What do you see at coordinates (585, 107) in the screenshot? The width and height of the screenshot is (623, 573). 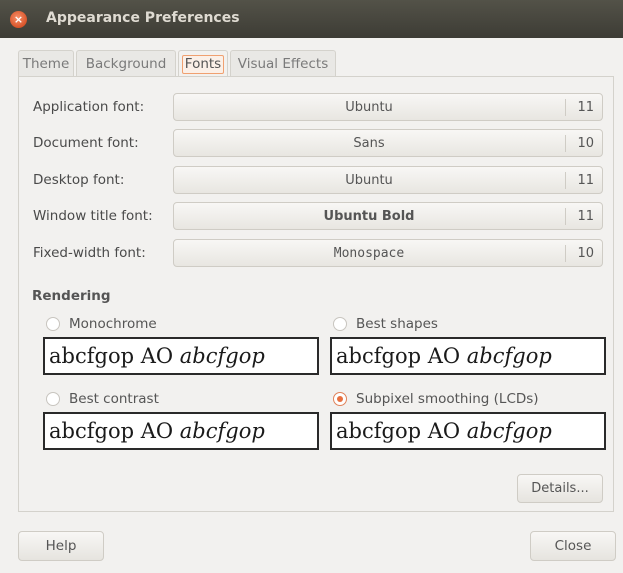 I see `application-font-size: 11` at bounding box center [585, 107].